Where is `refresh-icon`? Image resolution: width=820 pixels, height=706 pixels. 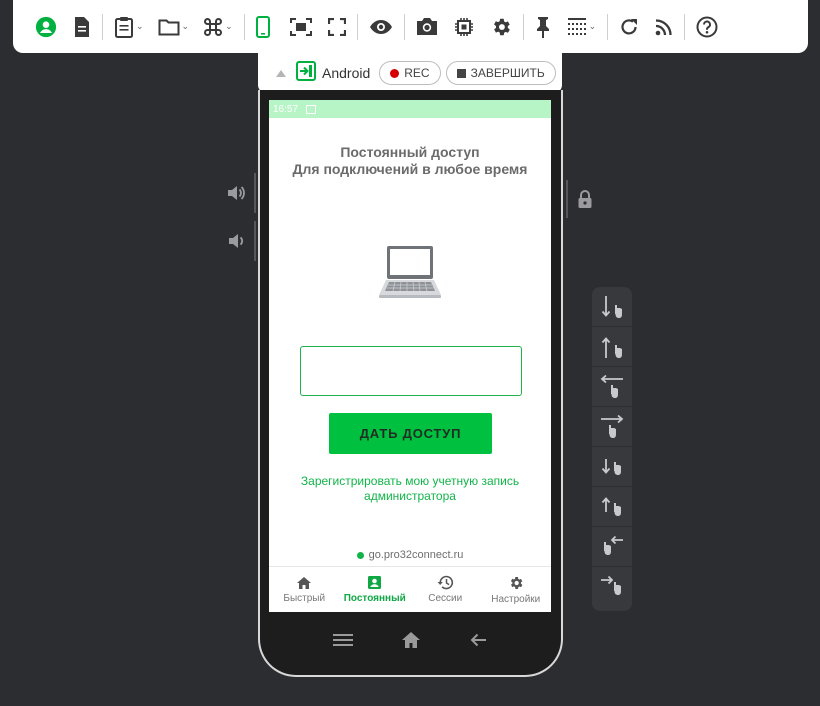 refresh-icon is located at coordinates (629, 27).